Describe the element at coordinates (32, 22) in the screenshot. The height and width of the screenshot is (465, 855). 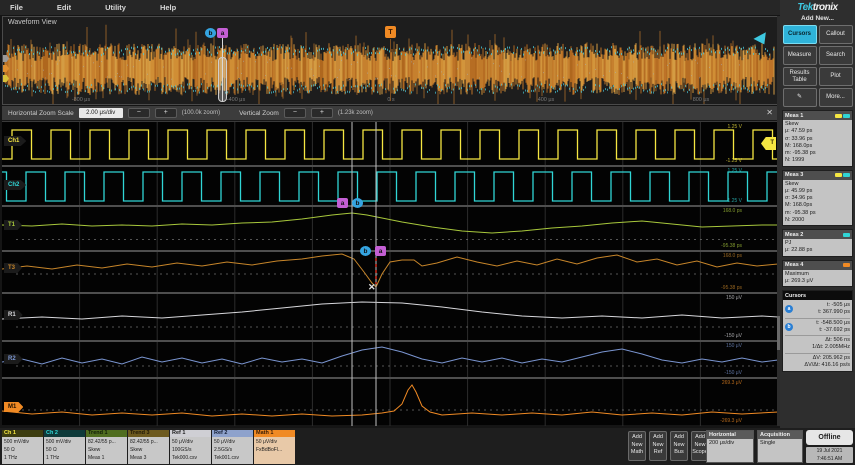
I see `overview-title: Waveform View` at that location.